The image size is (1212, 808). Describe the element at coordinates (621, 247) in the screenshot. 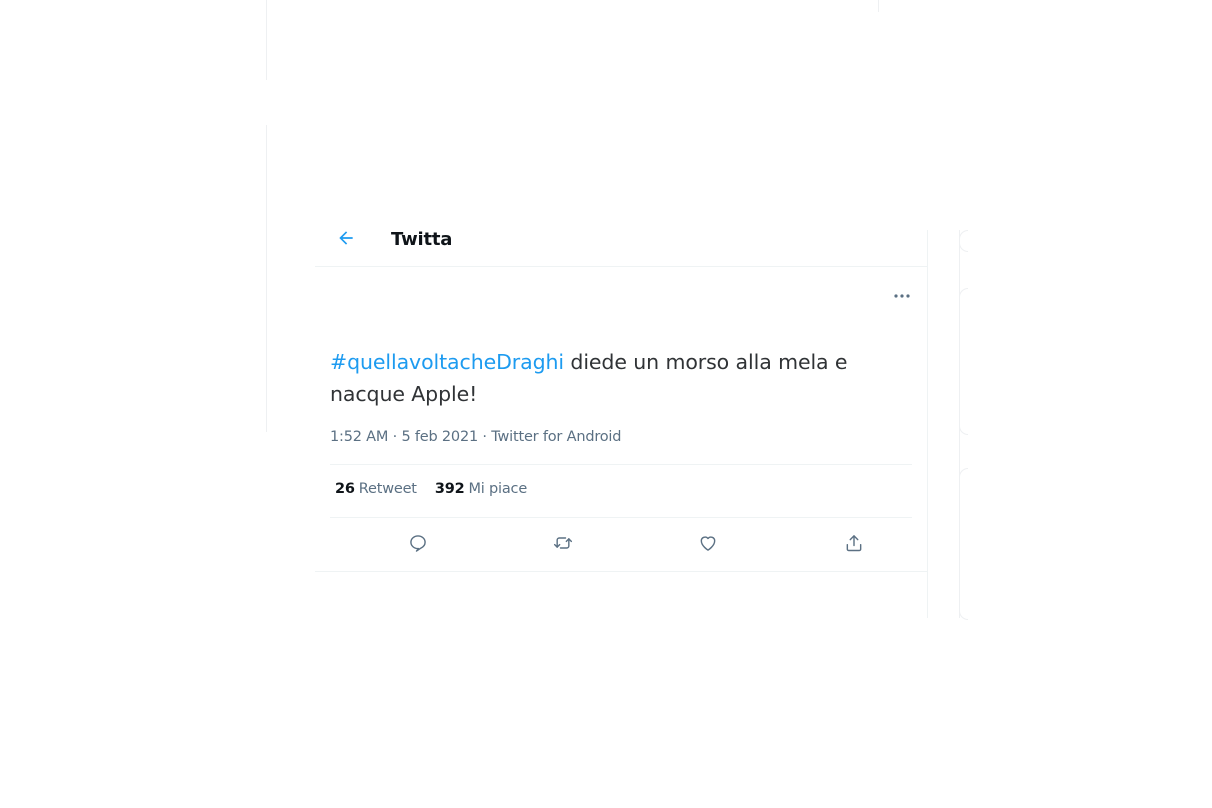

I see `page-header: Twitta` at that location.